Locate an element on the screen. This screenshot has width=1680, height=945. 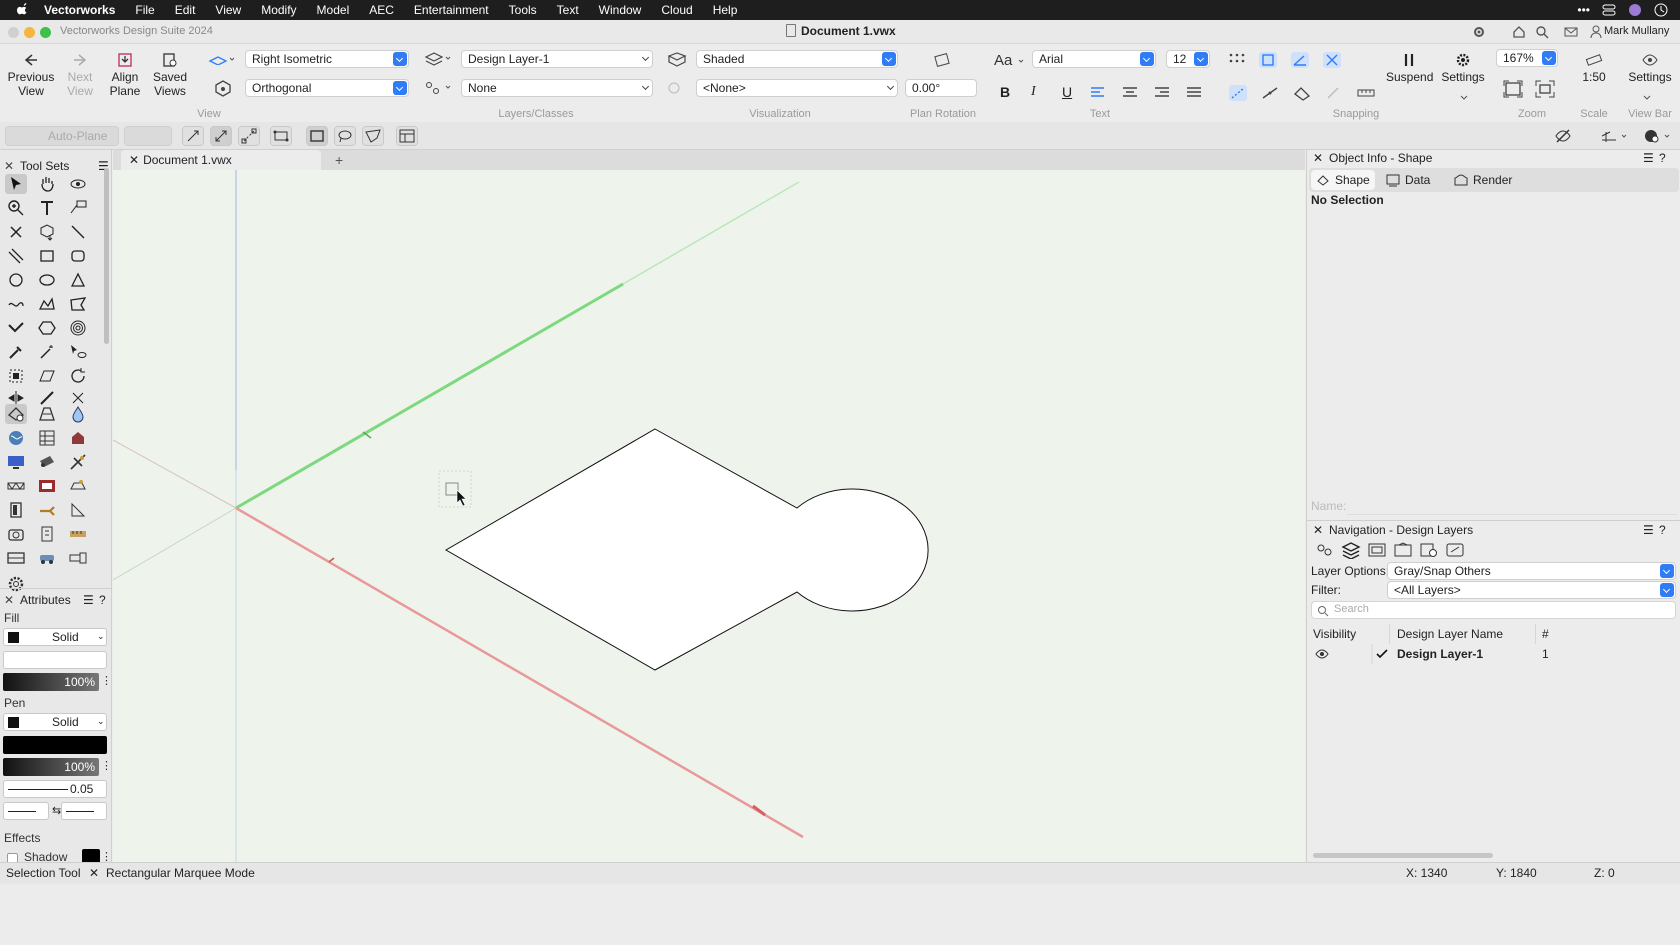
justify-icon is located at coordinates (1194, 93).